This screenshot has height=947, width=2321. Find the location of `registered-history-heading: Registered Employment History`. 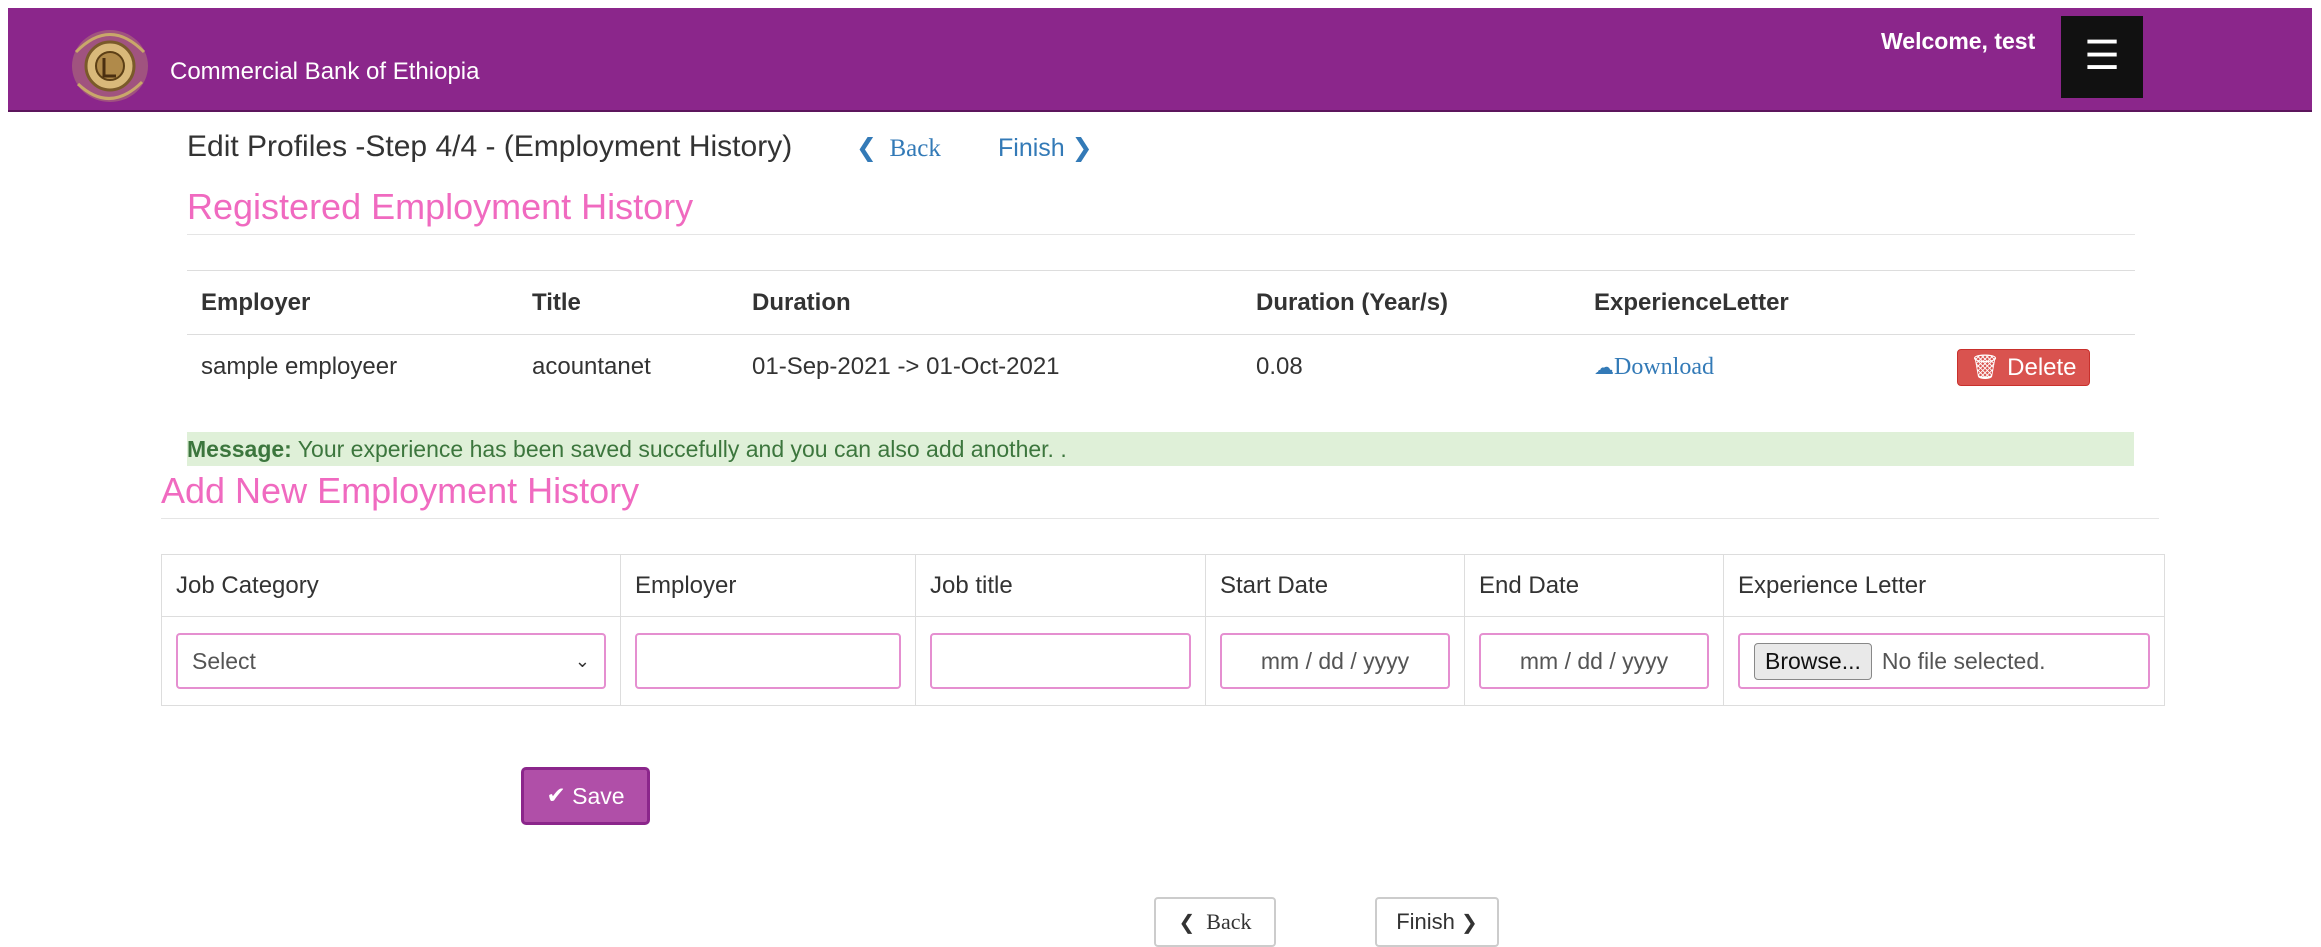

registered-history-heading: Registered Employment History is located at coordinates (440, 206).